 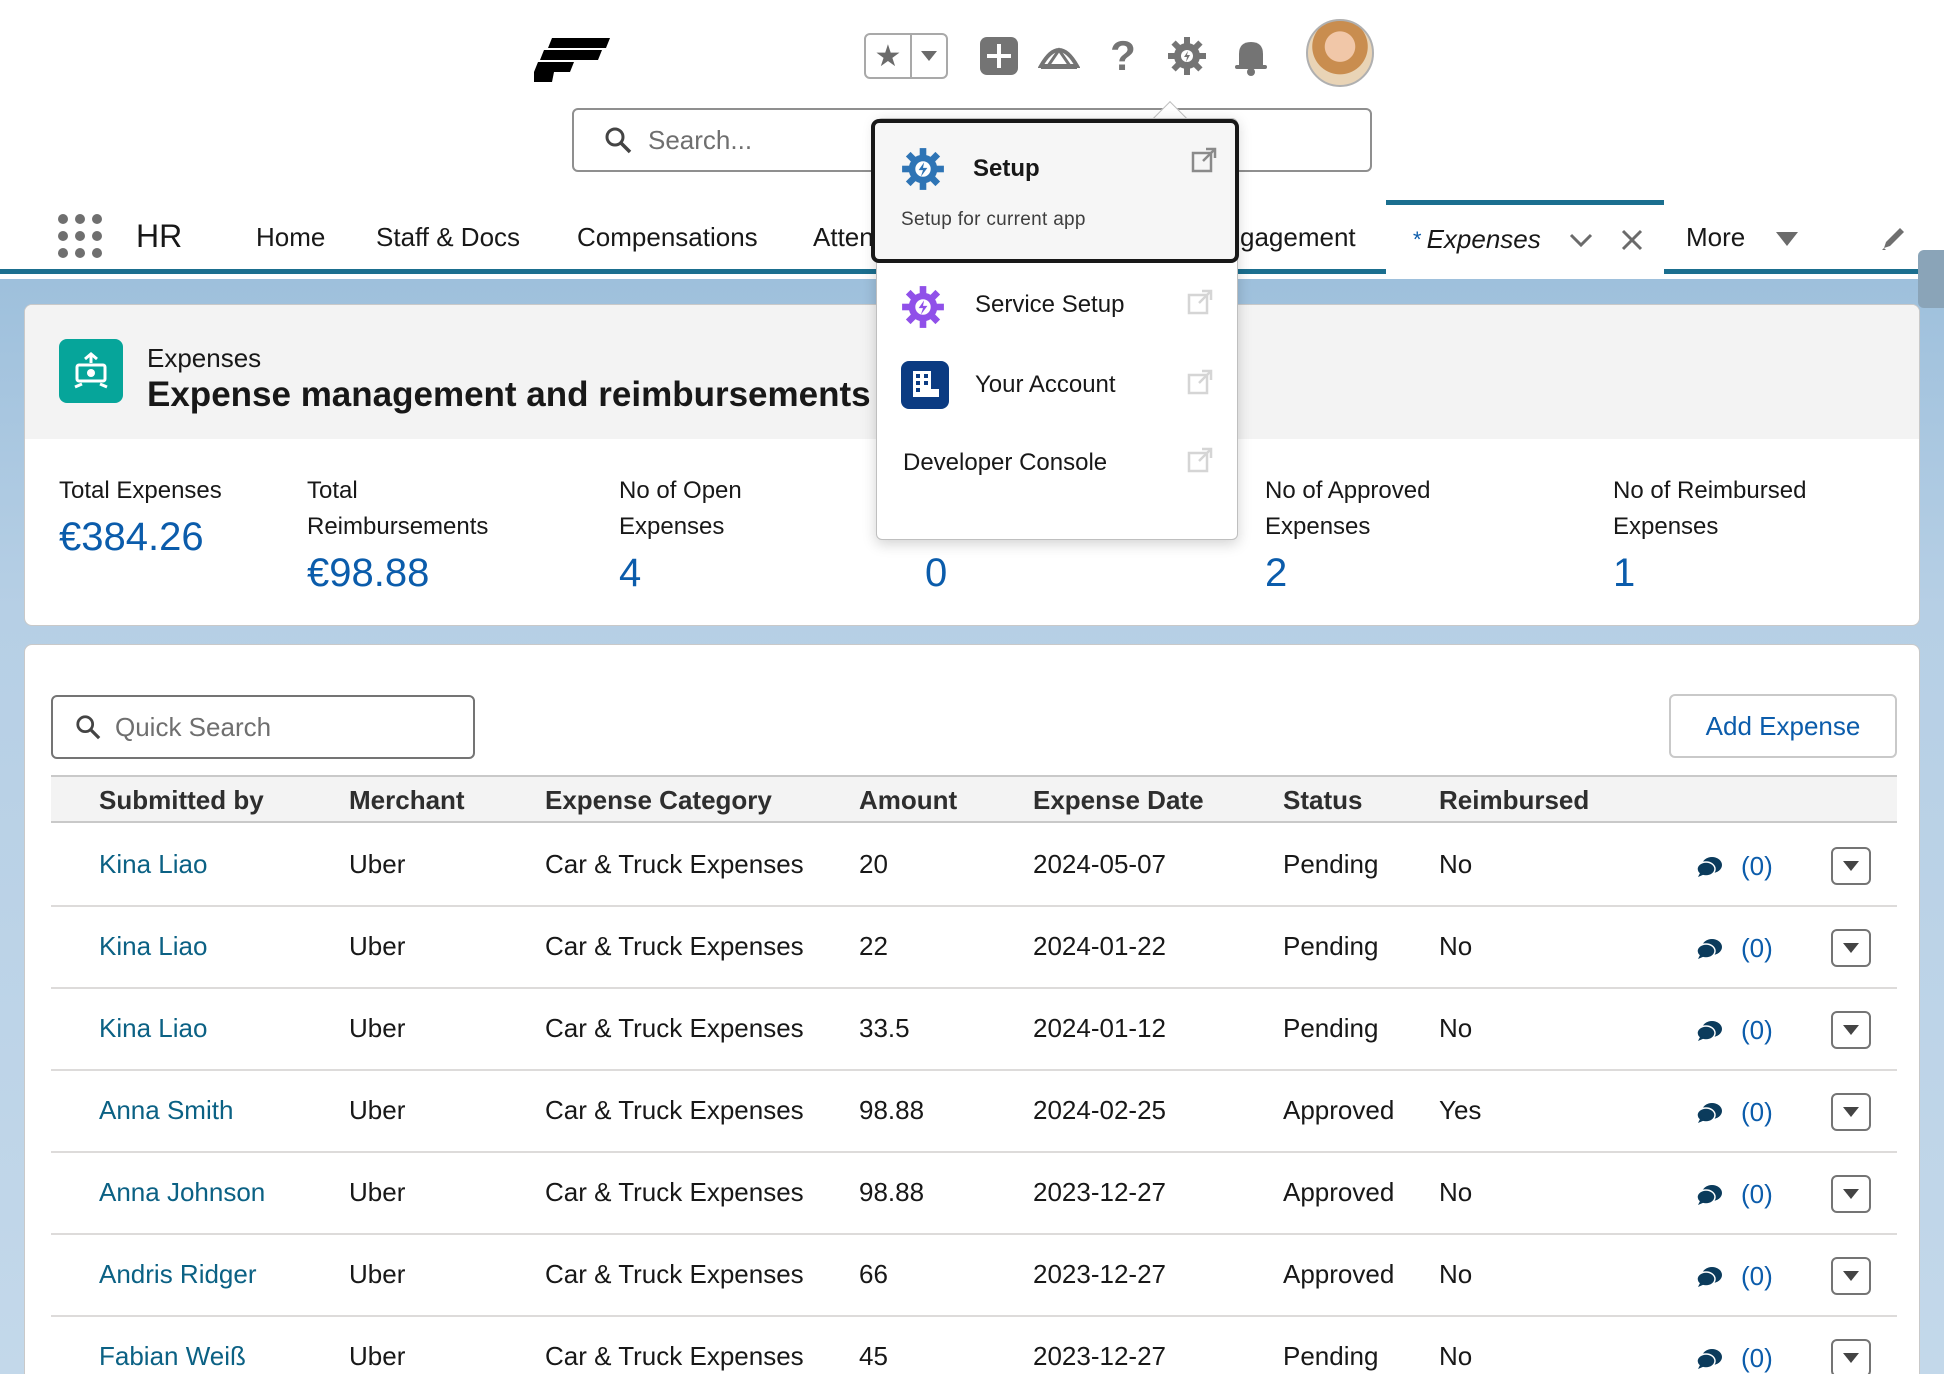 I want to click on utility-panel-handle, so click(x=1931, y=279).